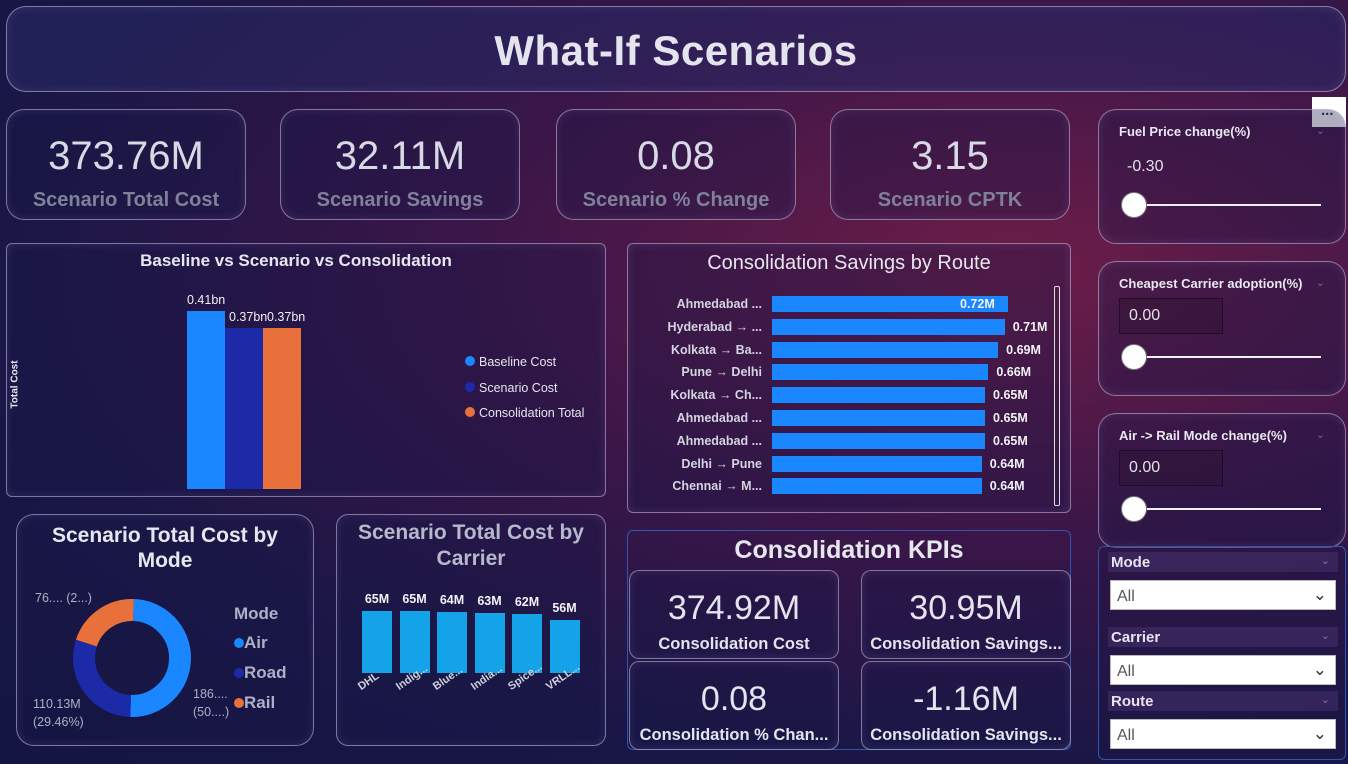  I want to click on legend-title: Mode, so click(256, 613).